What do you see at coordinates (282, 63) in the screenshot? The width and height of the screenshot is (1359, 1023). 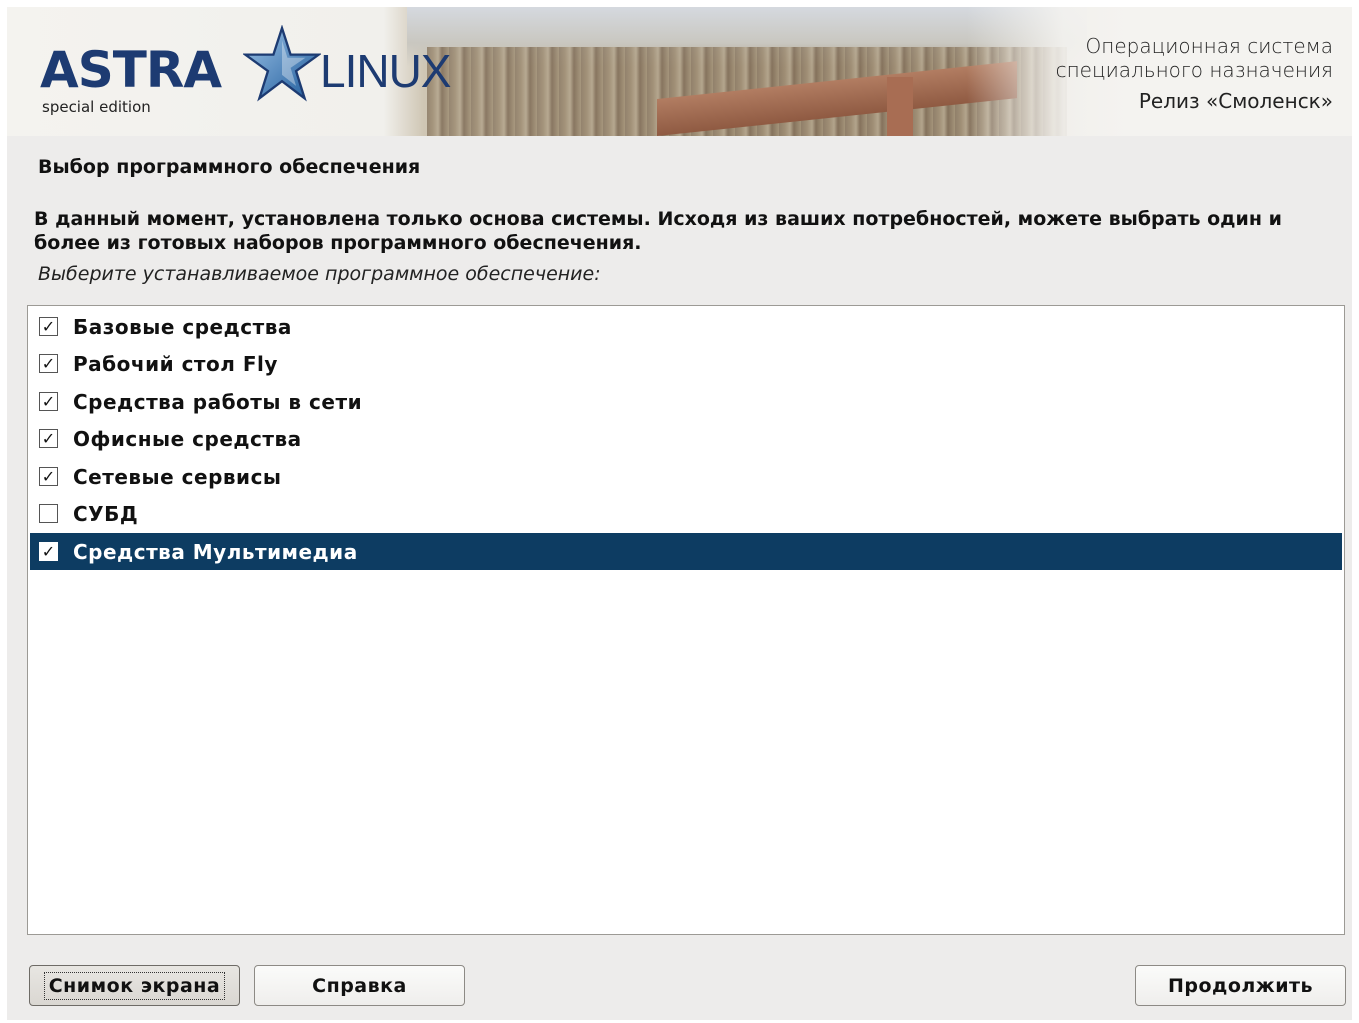 I see `star-logo-icon` at bounding box center [282, 63].